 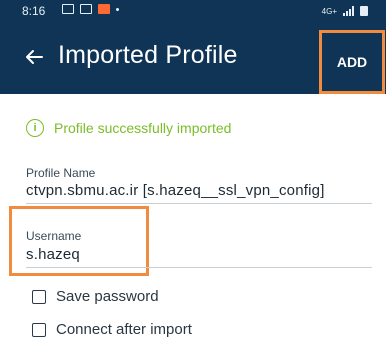 I want to click on success-message: i Profile successfully imported, so click(x=128, y=128).